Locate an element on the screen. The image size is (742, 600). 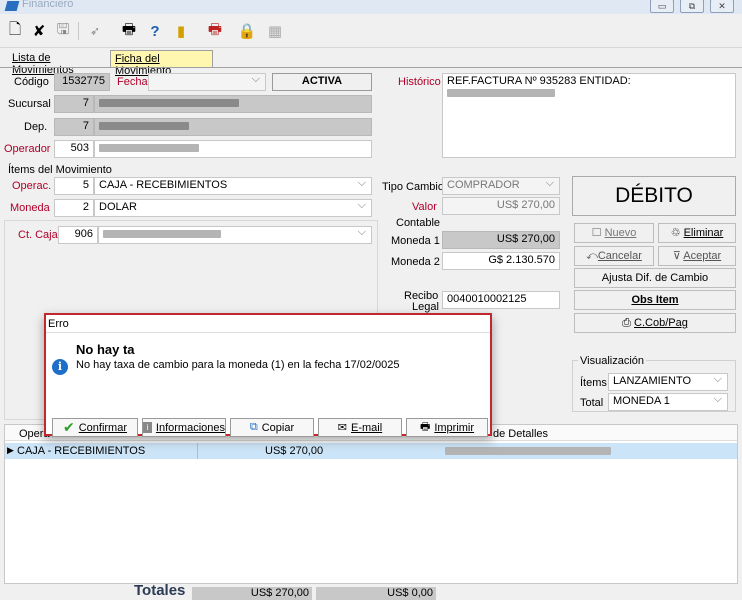
total-value-1: US$ 270,00 is located at coordinates (252, 593).